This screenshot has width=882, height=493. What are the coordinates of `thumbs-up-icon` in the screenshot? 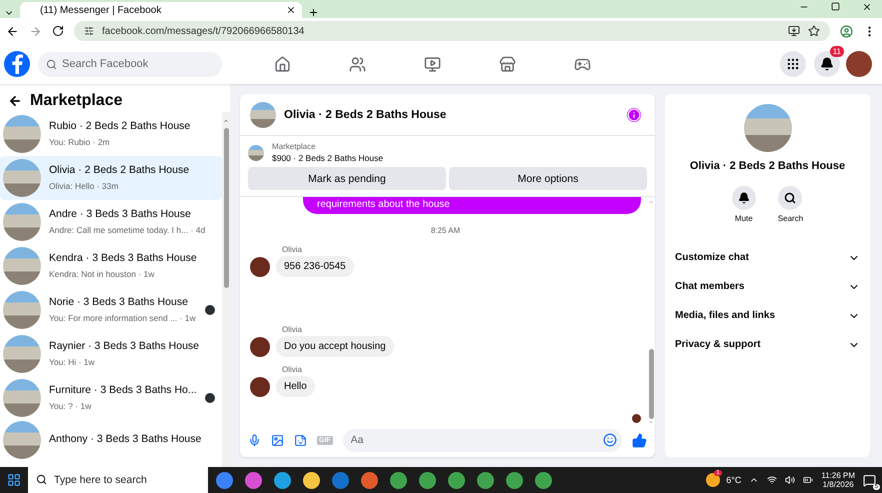 It's located at (639, 440).